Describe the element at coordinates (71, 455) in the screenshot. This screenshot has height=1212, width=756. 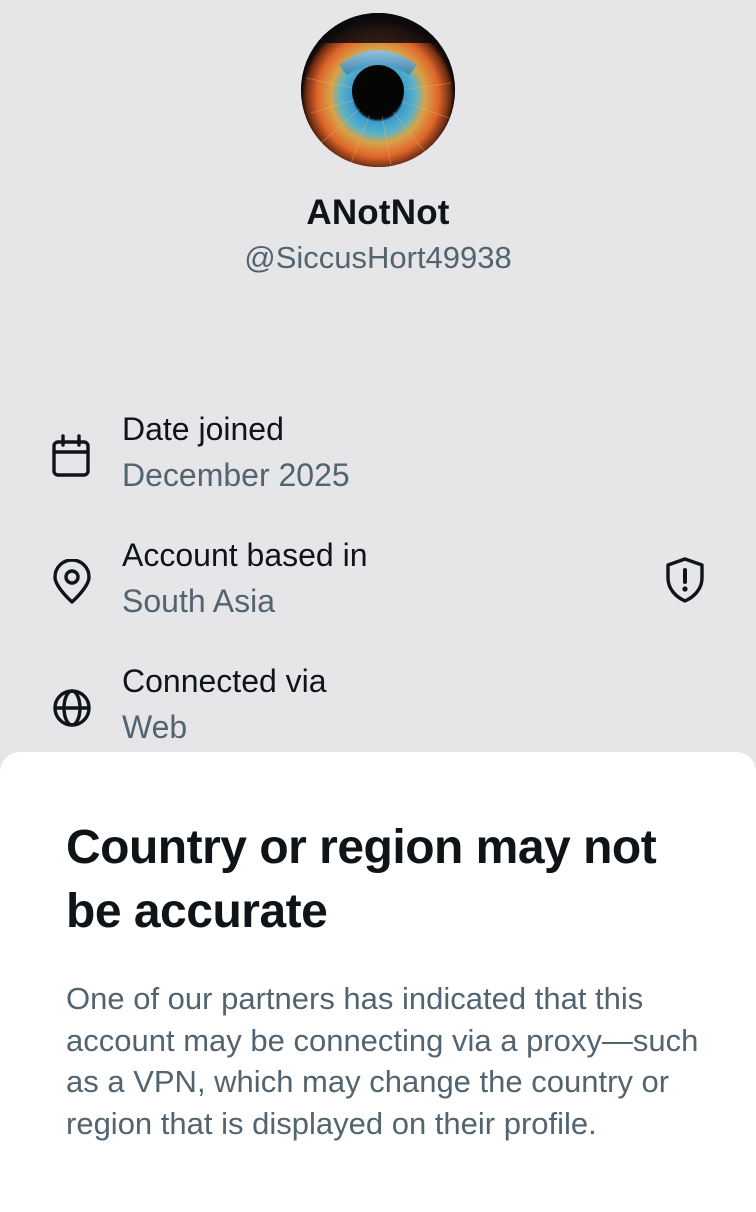
I see `calendar-icon` at that location.